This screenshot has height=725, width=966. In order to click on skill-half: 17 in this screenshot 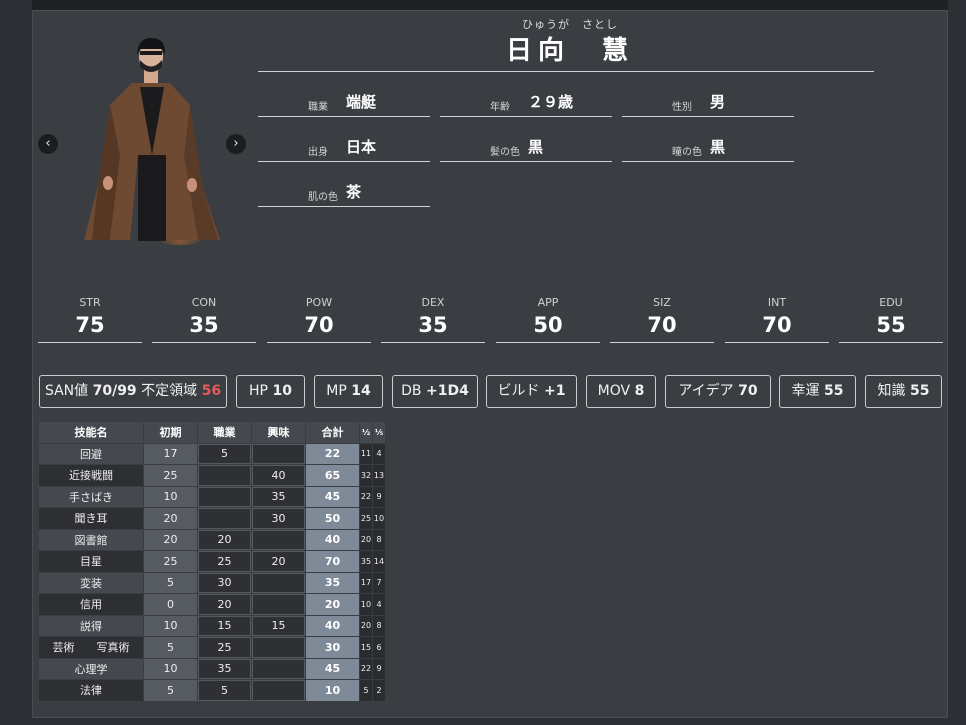, I will do `click(366, 582)`.